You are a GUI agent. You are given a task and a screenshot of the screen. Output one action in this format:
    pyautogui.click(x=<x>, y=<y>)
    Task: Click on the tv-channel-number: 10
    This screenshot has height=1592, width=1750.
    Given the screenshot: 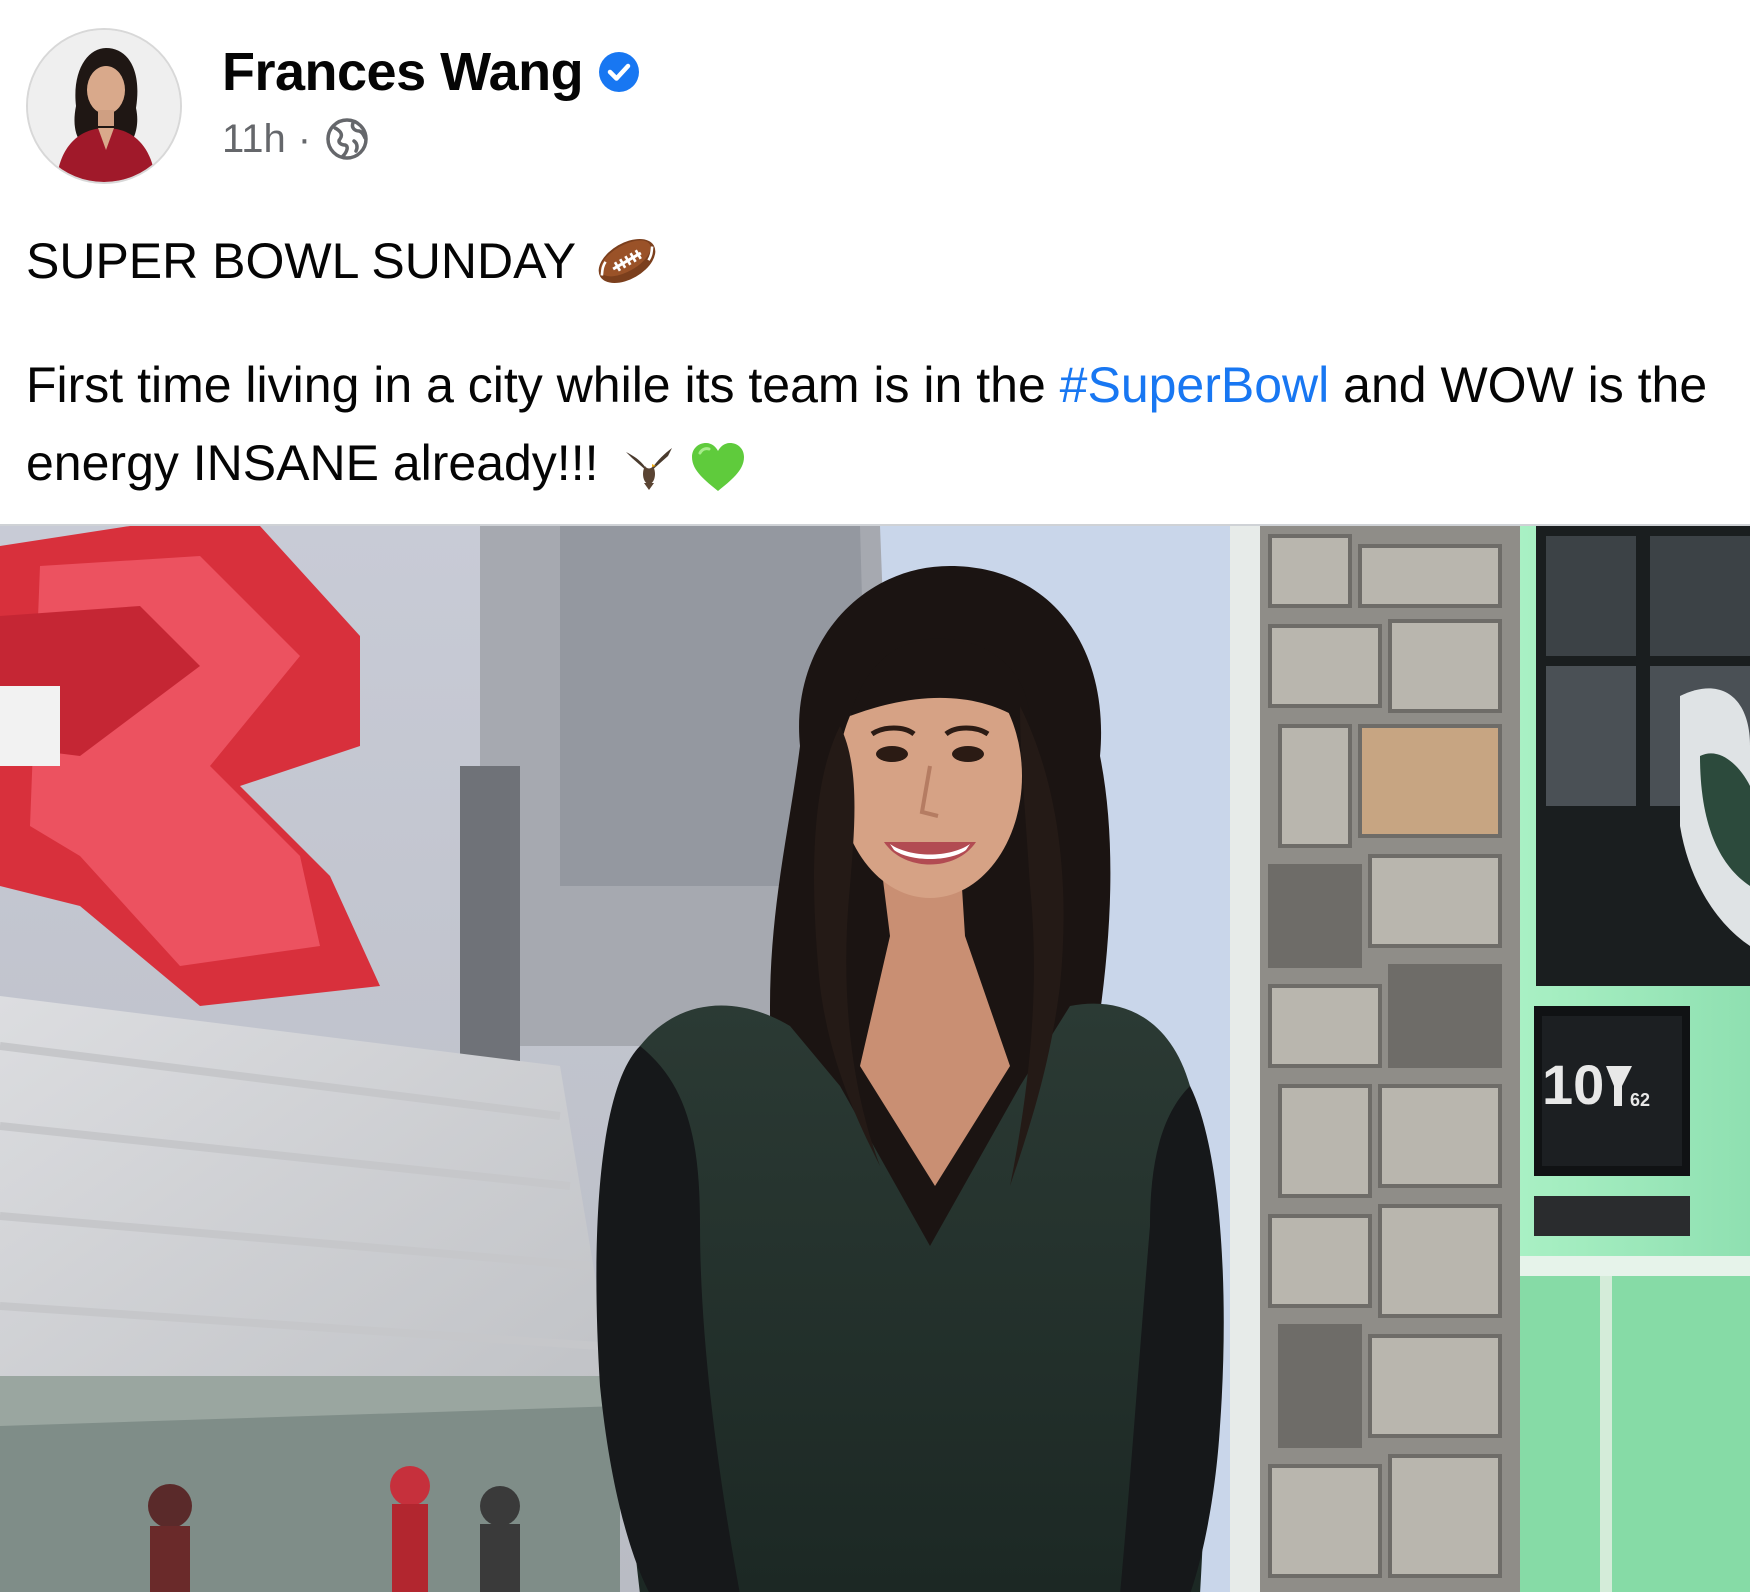 What is the action you would take?
    pyautogui.click(x=1573, y=1084)
    